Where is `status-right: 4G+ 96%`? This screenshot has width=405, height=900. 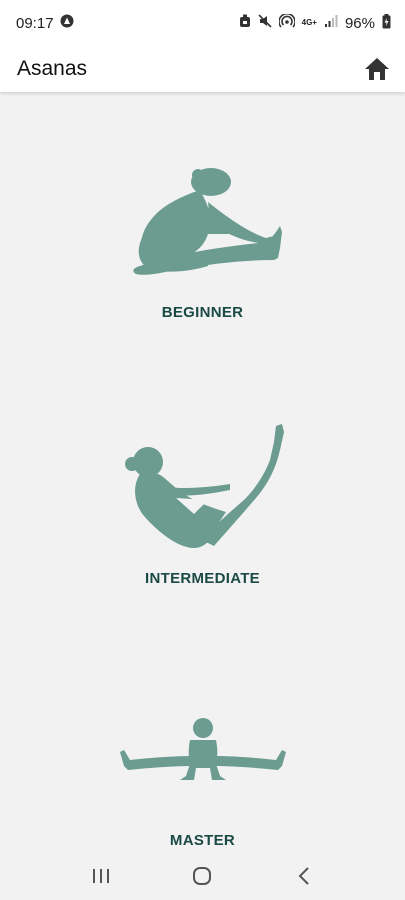
status-right: 4G+ 96% is located at coordinates (315, 22).